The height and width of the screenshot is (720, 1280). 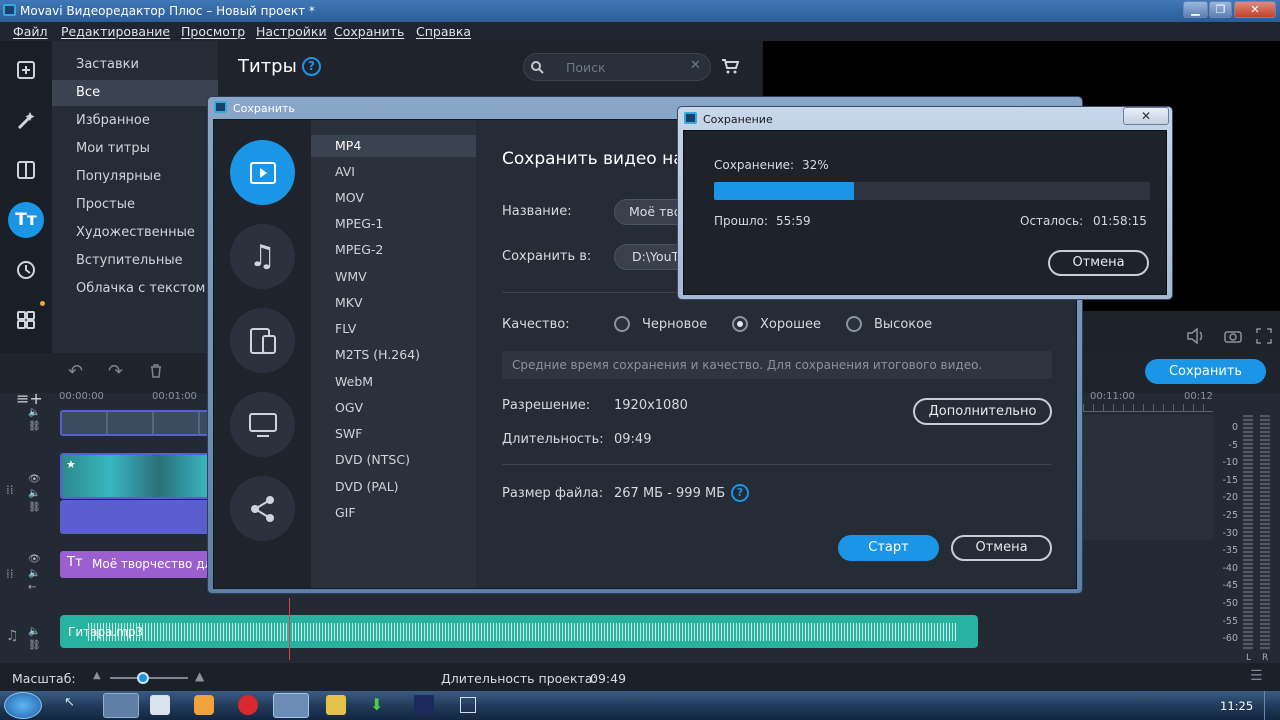 What do you see at coordinates (393, 460) in the screenshot?
I see `format-item: DVD (NTSC)` at bounding box center [393, 460].